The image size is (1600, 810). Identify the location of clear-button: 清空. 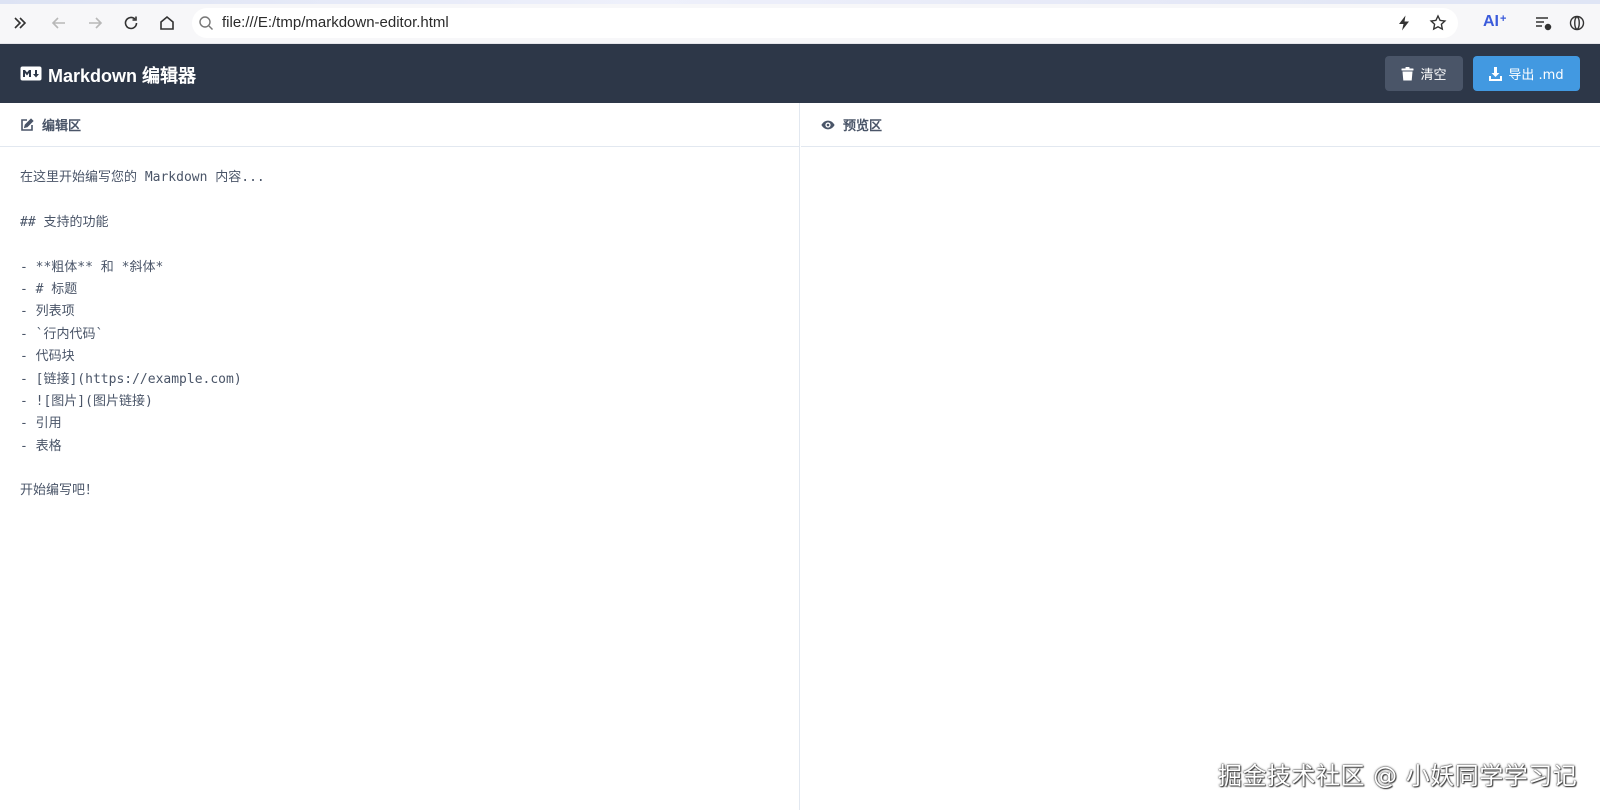
(1424, 73).